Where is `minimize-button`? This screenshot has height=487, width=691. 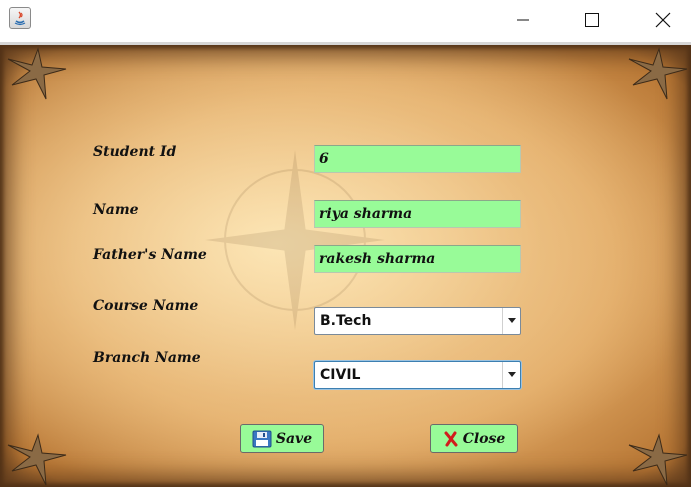
minimize-button is located at coordinates (523, 20).